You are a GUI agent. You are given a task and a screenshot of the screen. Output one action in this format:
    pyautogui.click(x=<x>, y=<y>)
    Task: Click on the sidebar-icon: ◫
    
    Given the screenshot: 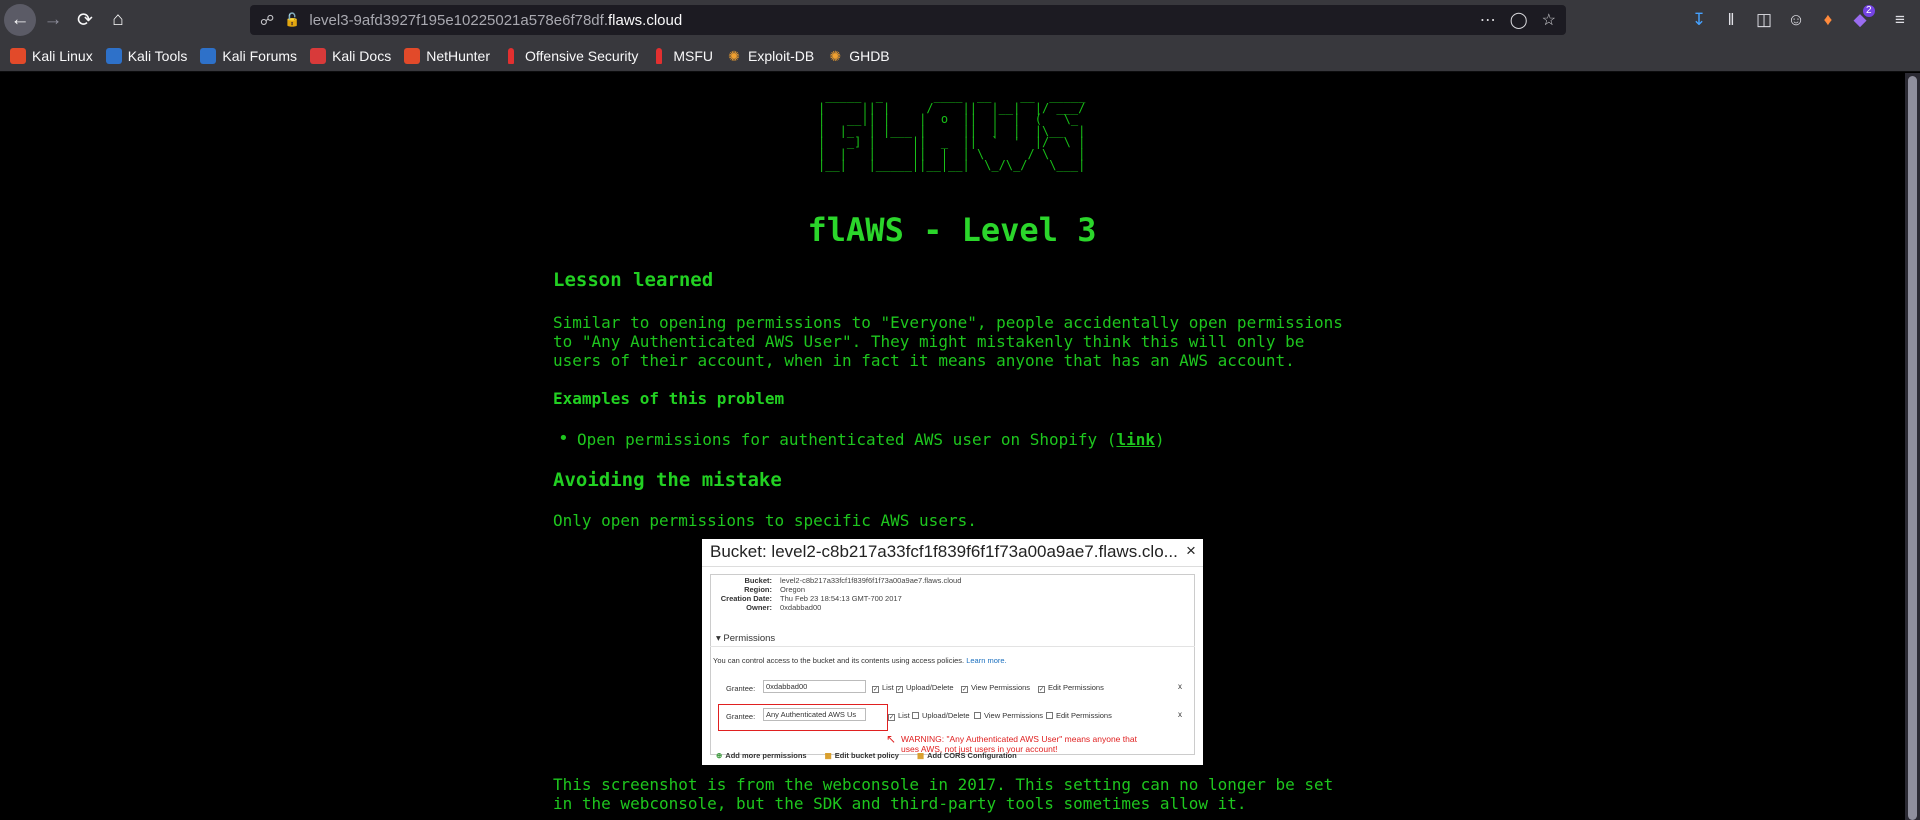 What is the action you would take?
    pyautogui.click(x=1764, y=20)
    